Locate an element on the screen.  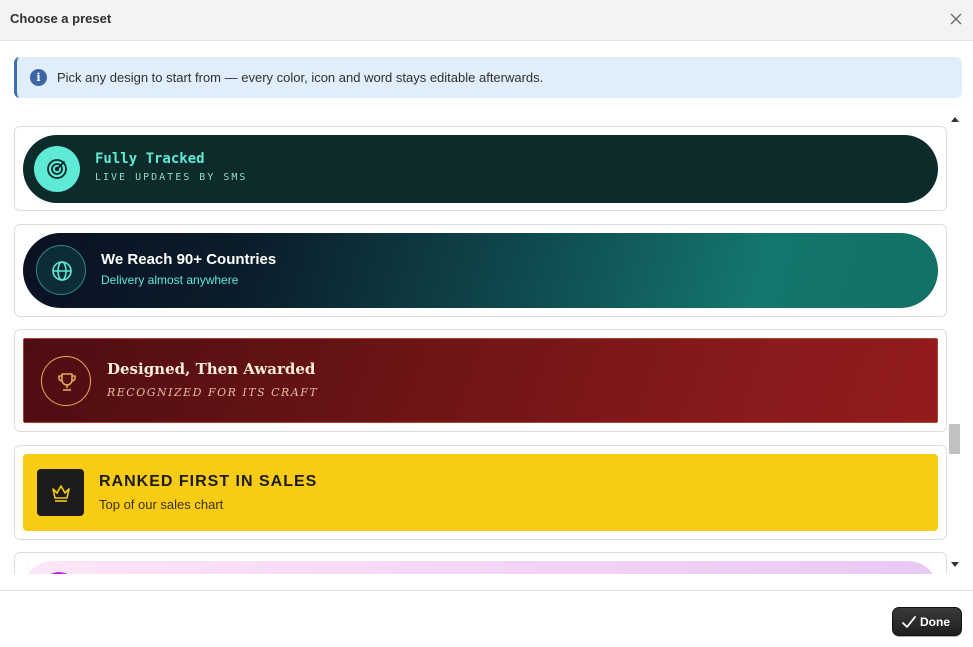
scroll-up-arrow-icon is located at coordinates (955, 119).